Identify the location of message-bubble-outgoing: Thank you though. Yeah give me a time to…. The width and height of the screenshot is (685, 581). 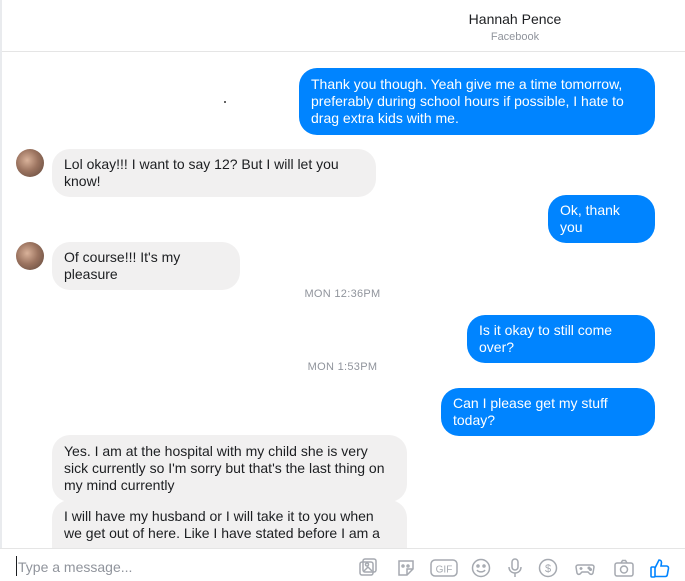
(477, 101).